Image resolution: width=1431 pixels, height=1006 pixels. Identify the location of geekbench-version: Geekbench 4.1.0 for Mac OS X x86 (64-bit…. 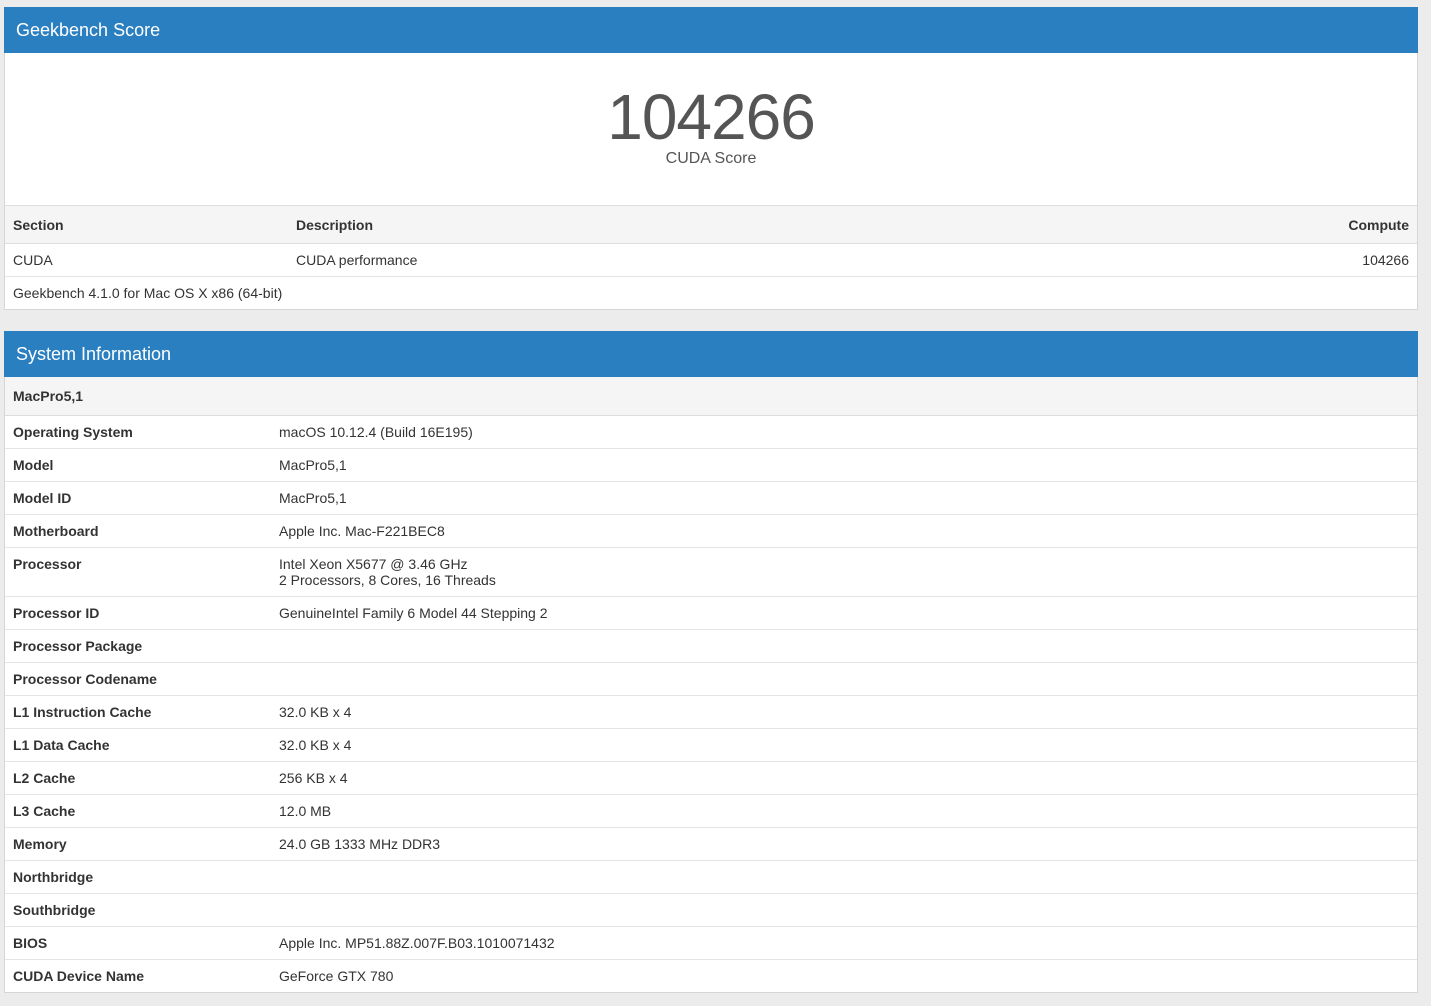
(148, 293).